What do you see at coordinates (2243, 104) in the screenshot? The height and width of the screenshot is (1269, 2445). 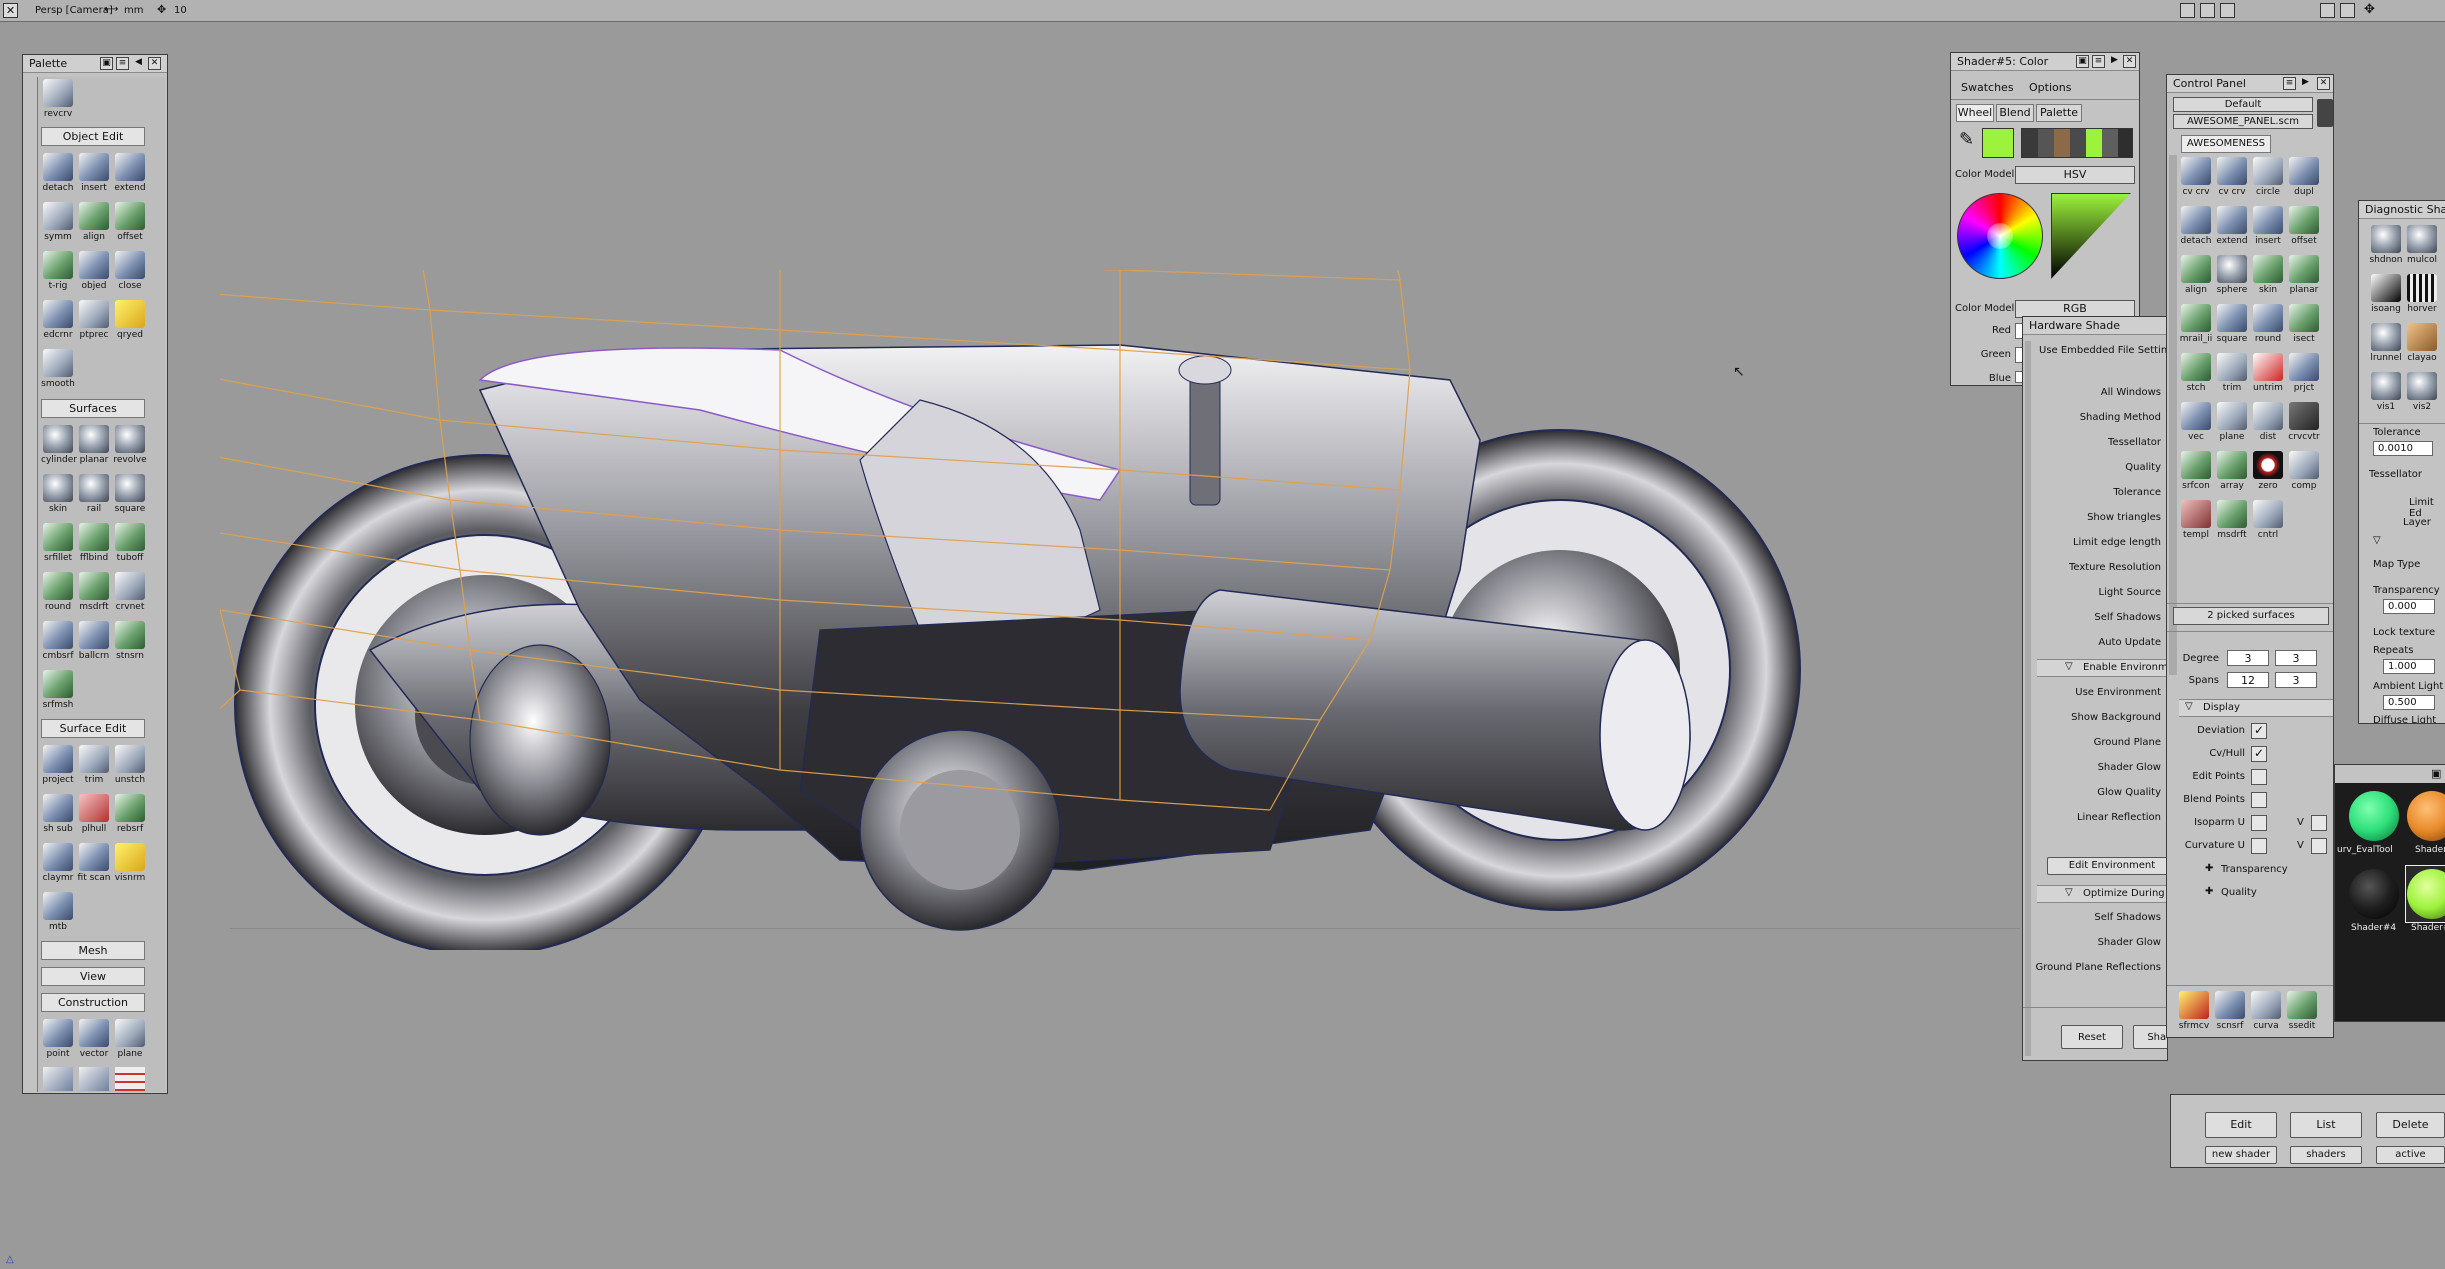 I see `preset-select: Default` at bounding box center [2243, 104].